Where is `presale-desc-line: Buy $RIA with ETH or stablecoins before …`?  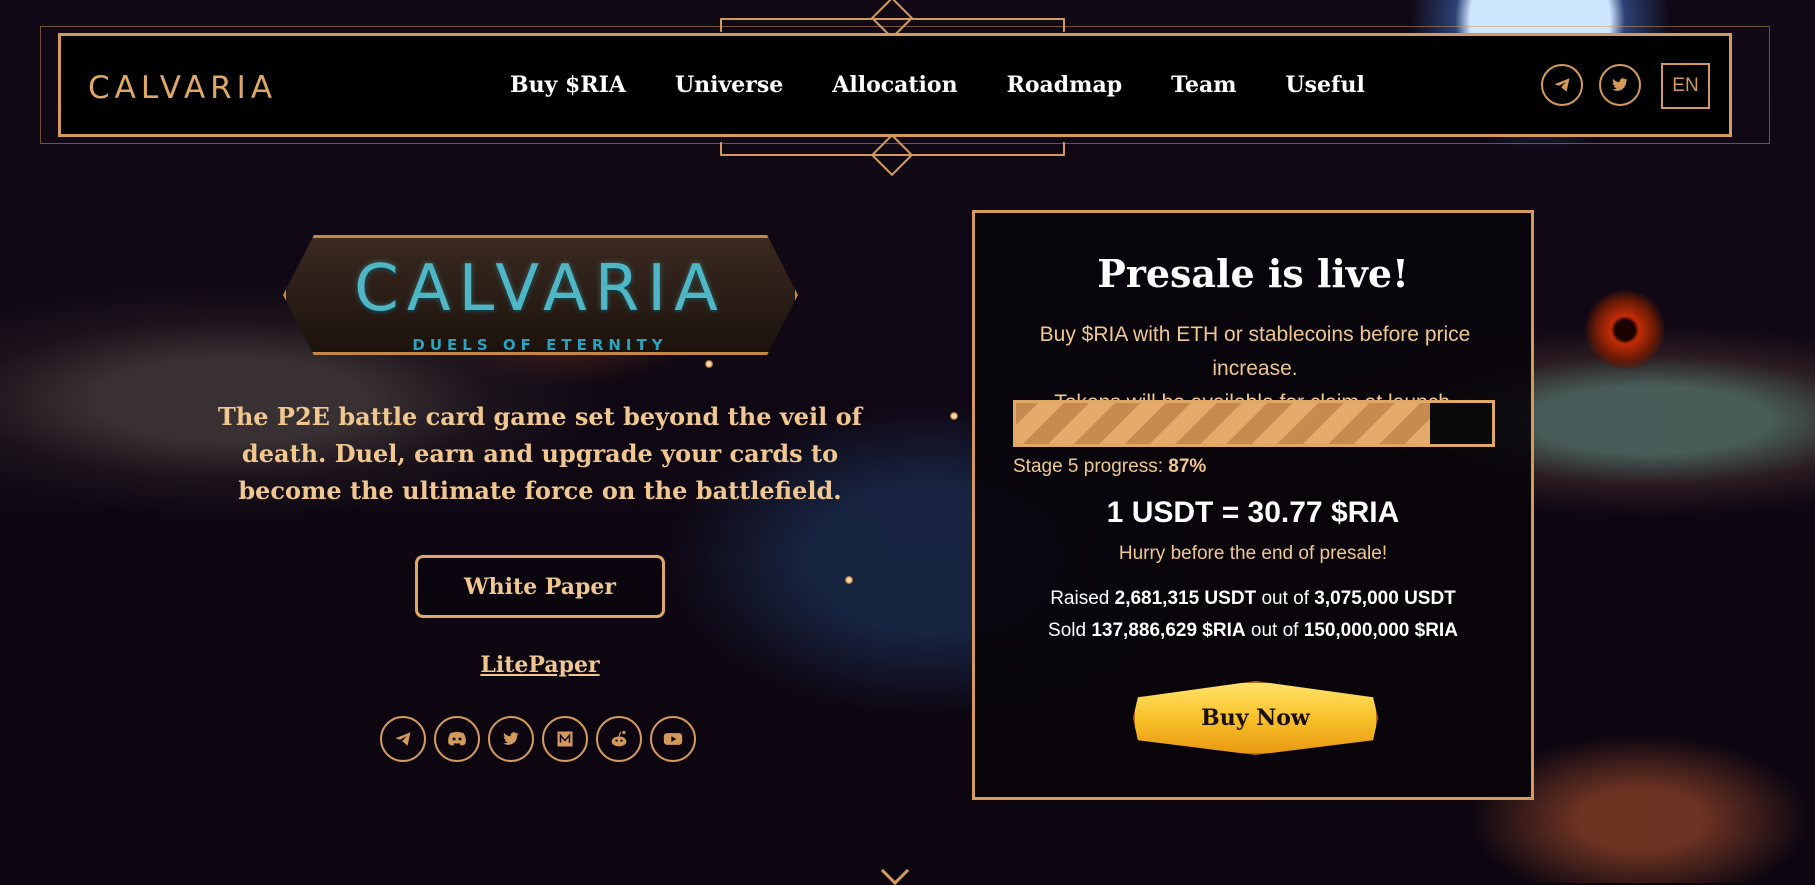
presale-desc-line: Buy $RIA with ETH or stablecoins before … is located at coordinates (1255, 351).